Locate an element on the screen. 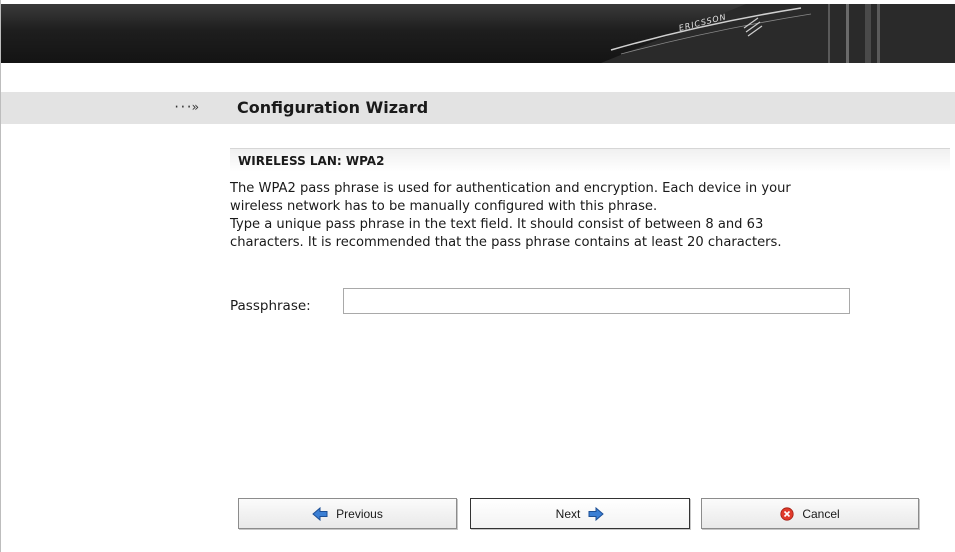 This screenshot has width=955, height=552. previous-button-label: Previous is located at coordinates (359, 513).